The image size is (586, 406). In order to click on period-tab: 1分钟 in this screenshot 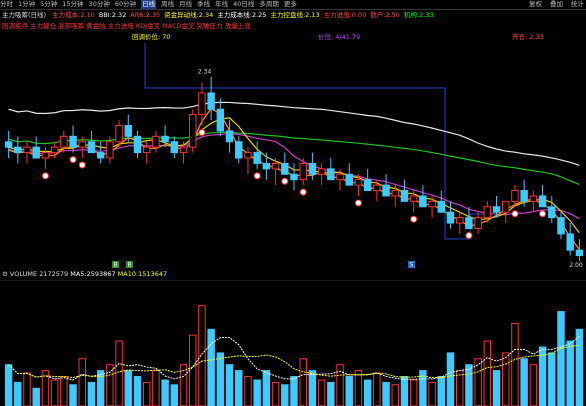, I will do `click(26, 4)`.